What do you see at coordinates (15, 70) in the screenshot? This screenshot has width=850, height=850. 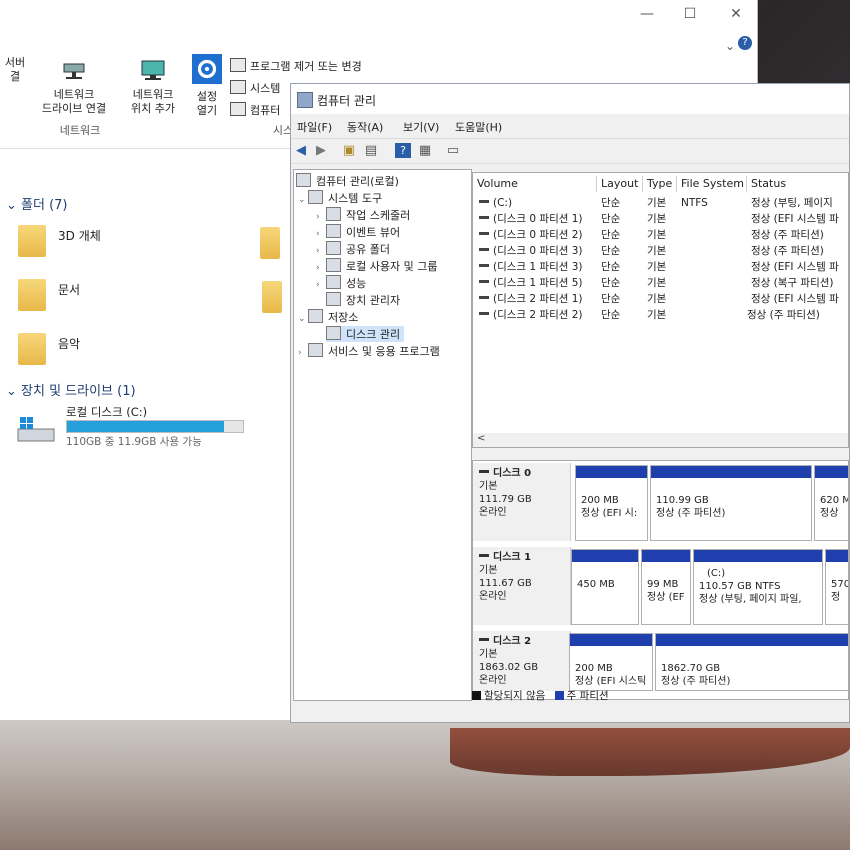 I see `server-button: 서버 결` at bounding box center [15, 70].